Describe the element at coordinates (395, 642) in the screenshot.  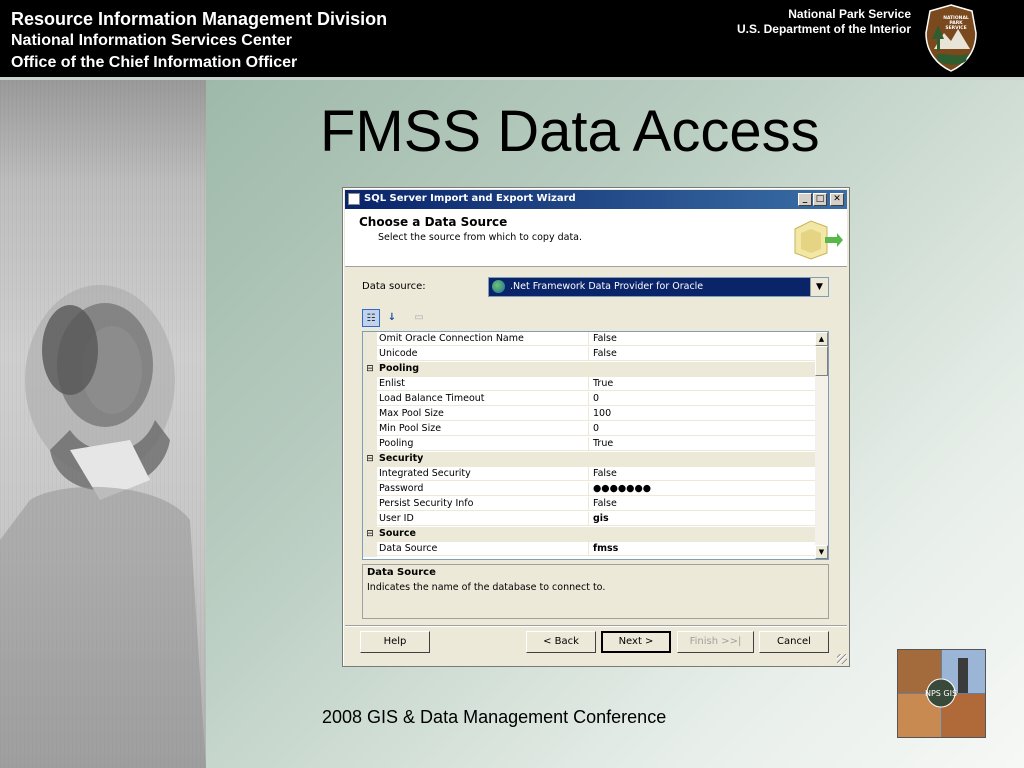
I see `help-button: Help` at that location.